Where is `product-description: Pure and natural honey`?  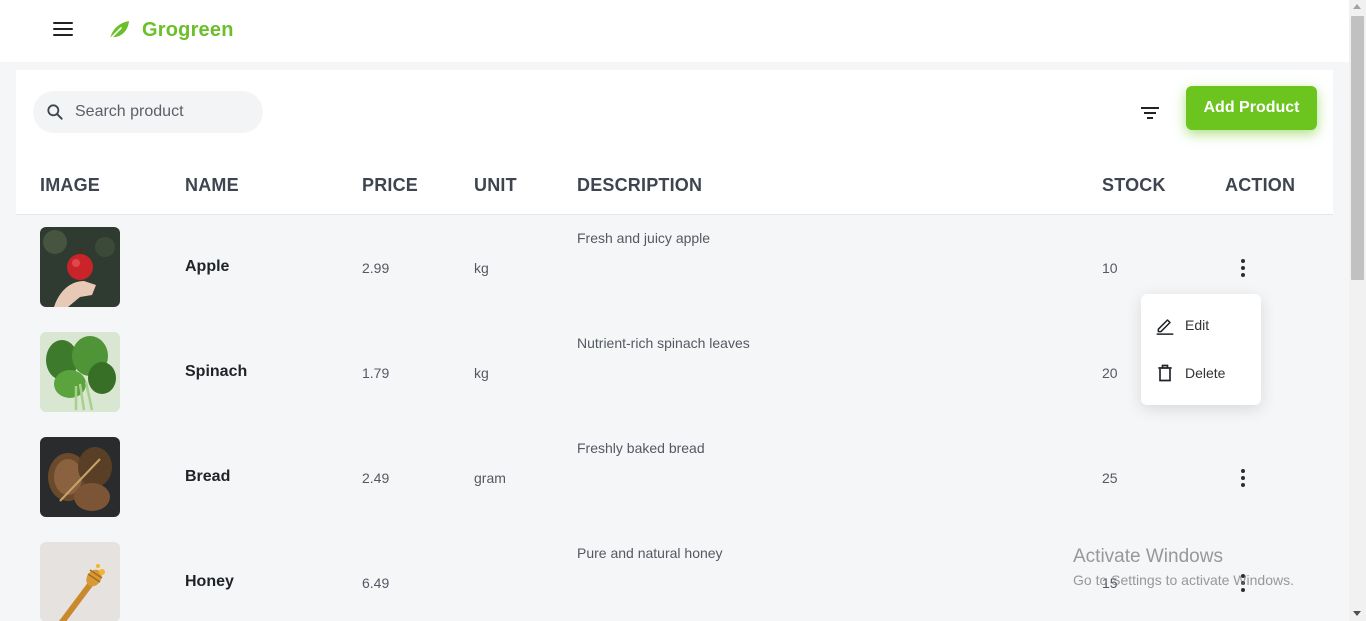 product-description: Pure and natural honey is located at coordinates (650, 553).